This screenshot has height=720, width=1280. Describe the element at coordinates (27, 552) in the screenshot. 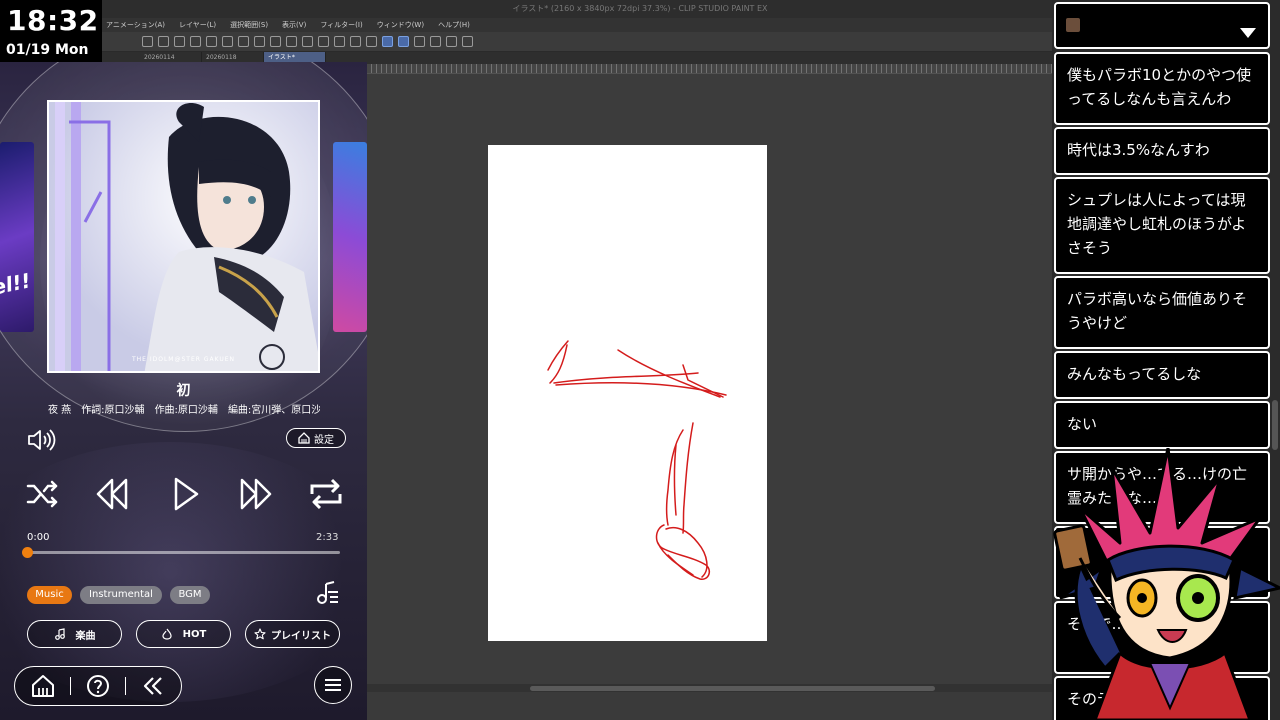

I see `progress-knob` at that location.